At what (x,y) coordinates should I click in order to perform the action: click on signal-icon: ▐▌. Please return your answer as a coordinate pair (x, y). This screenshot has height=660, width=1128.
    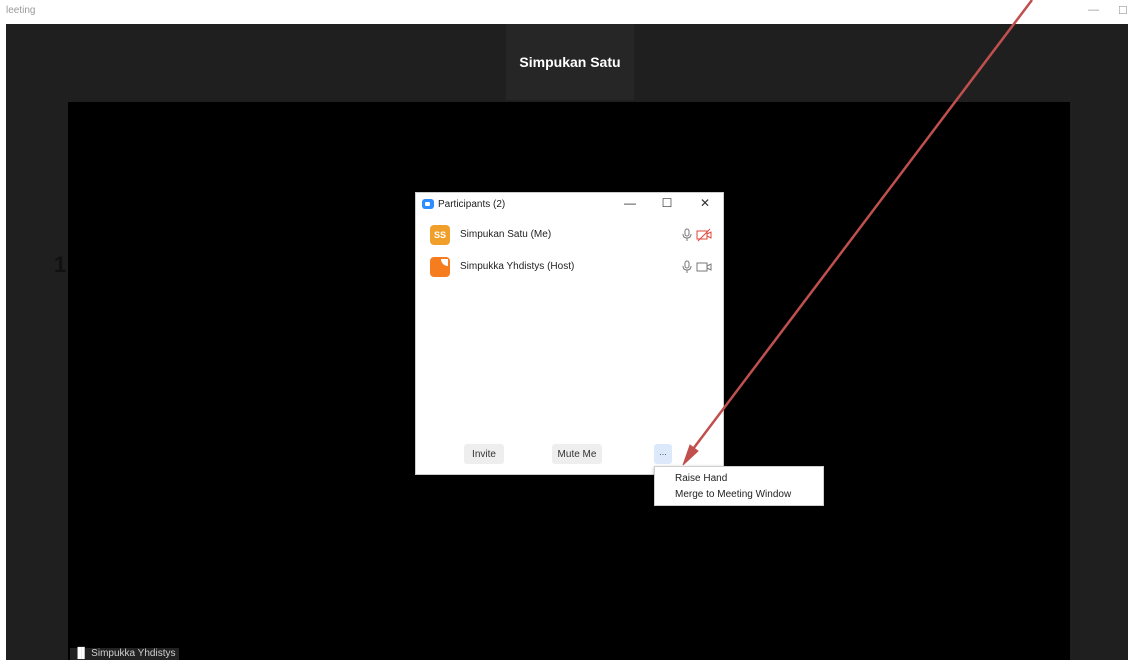
    Looking at the image, I should click on (81, 653).